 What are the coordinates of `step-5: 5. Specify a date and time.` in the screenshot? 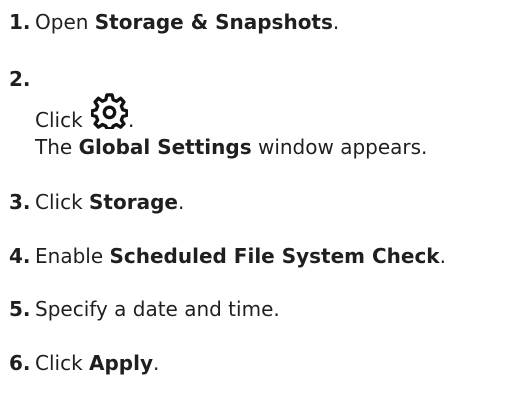 It's located at (256, 309).